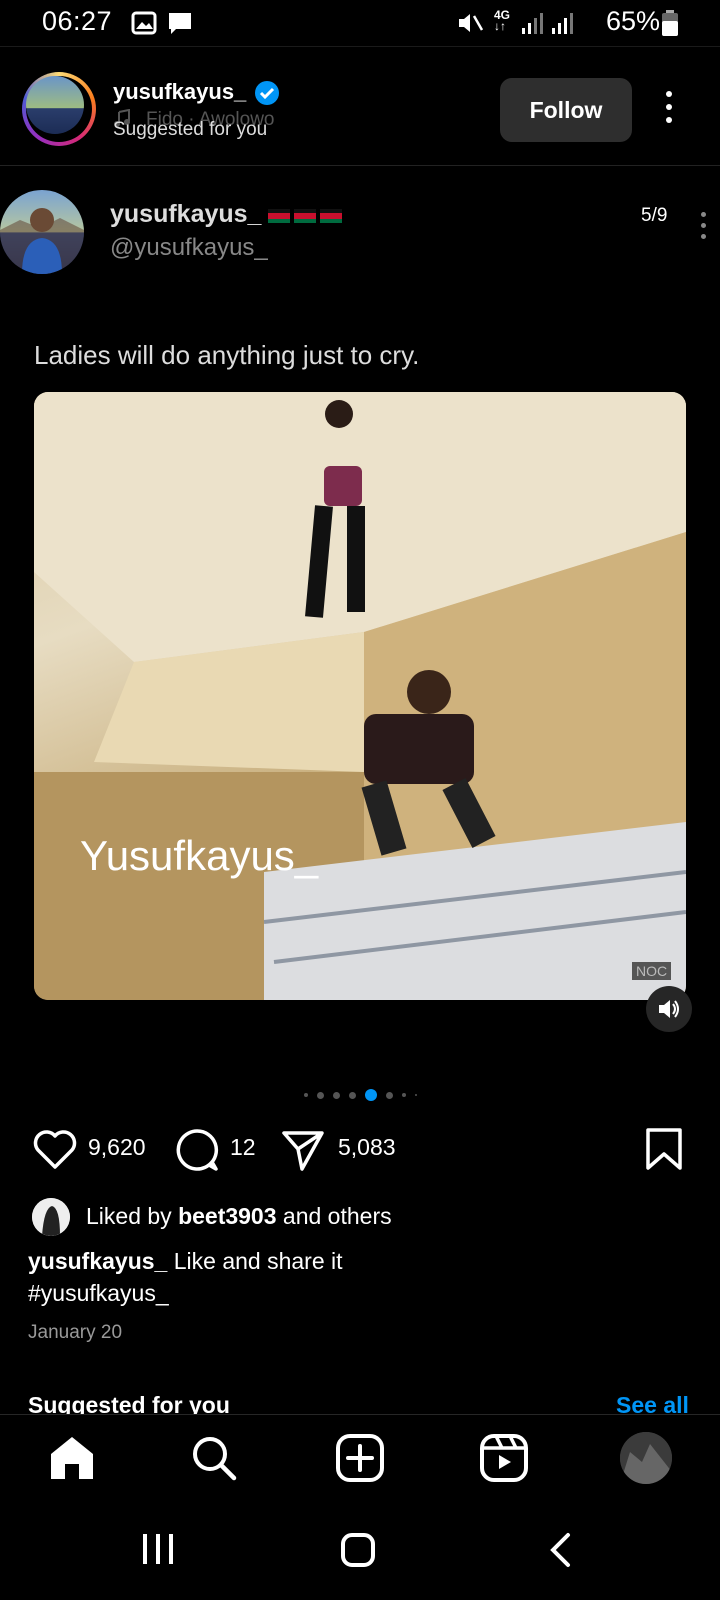  Describe the element at coordinates (51, 1217) in the screenshot. I see `liked-by-avatar` at that location.